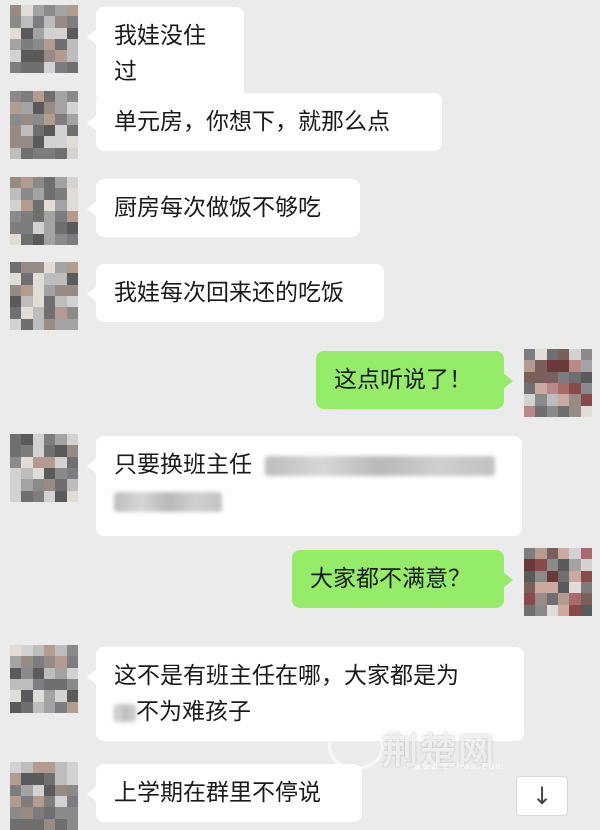 This screenshot has height=830, width=600. I want to click on message-bubble: 大家都不满意？, so click(402, 579).